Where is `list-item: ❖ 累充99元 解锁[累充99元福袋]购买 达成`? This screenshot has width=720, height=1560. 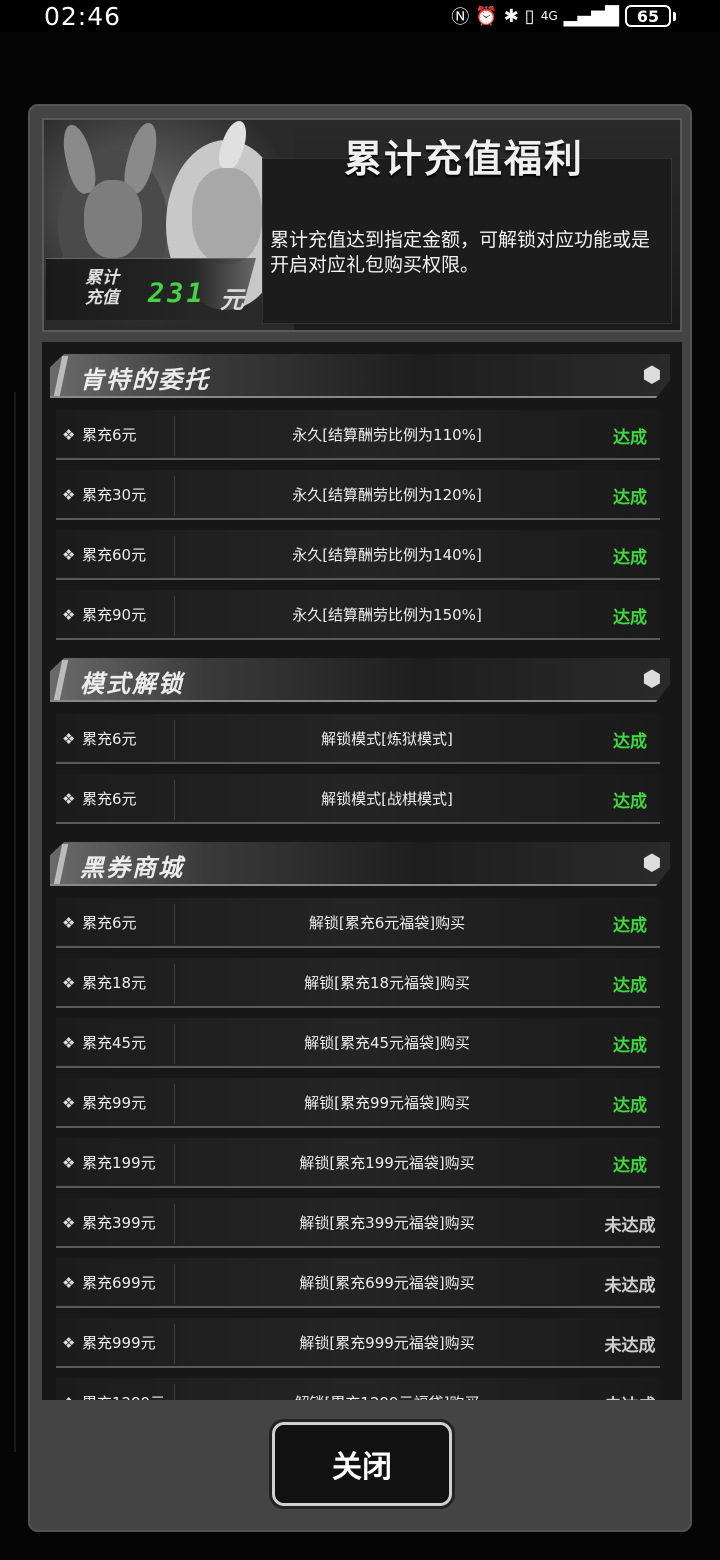 list-item: ❖ 累充99元 解锁[累充99元福袋]购买 达成 is located at coordinates (362, 1104).